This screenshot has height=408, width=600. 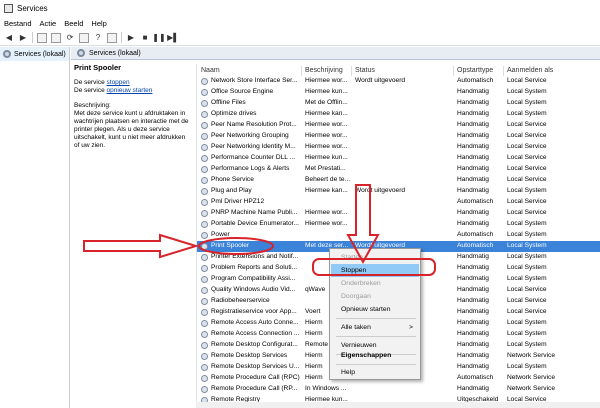 What do you see at coordinates (375, 270) in the screenshot?
I see `menu-item-stoppen: Stoppen` at bounding box center [375, 270].